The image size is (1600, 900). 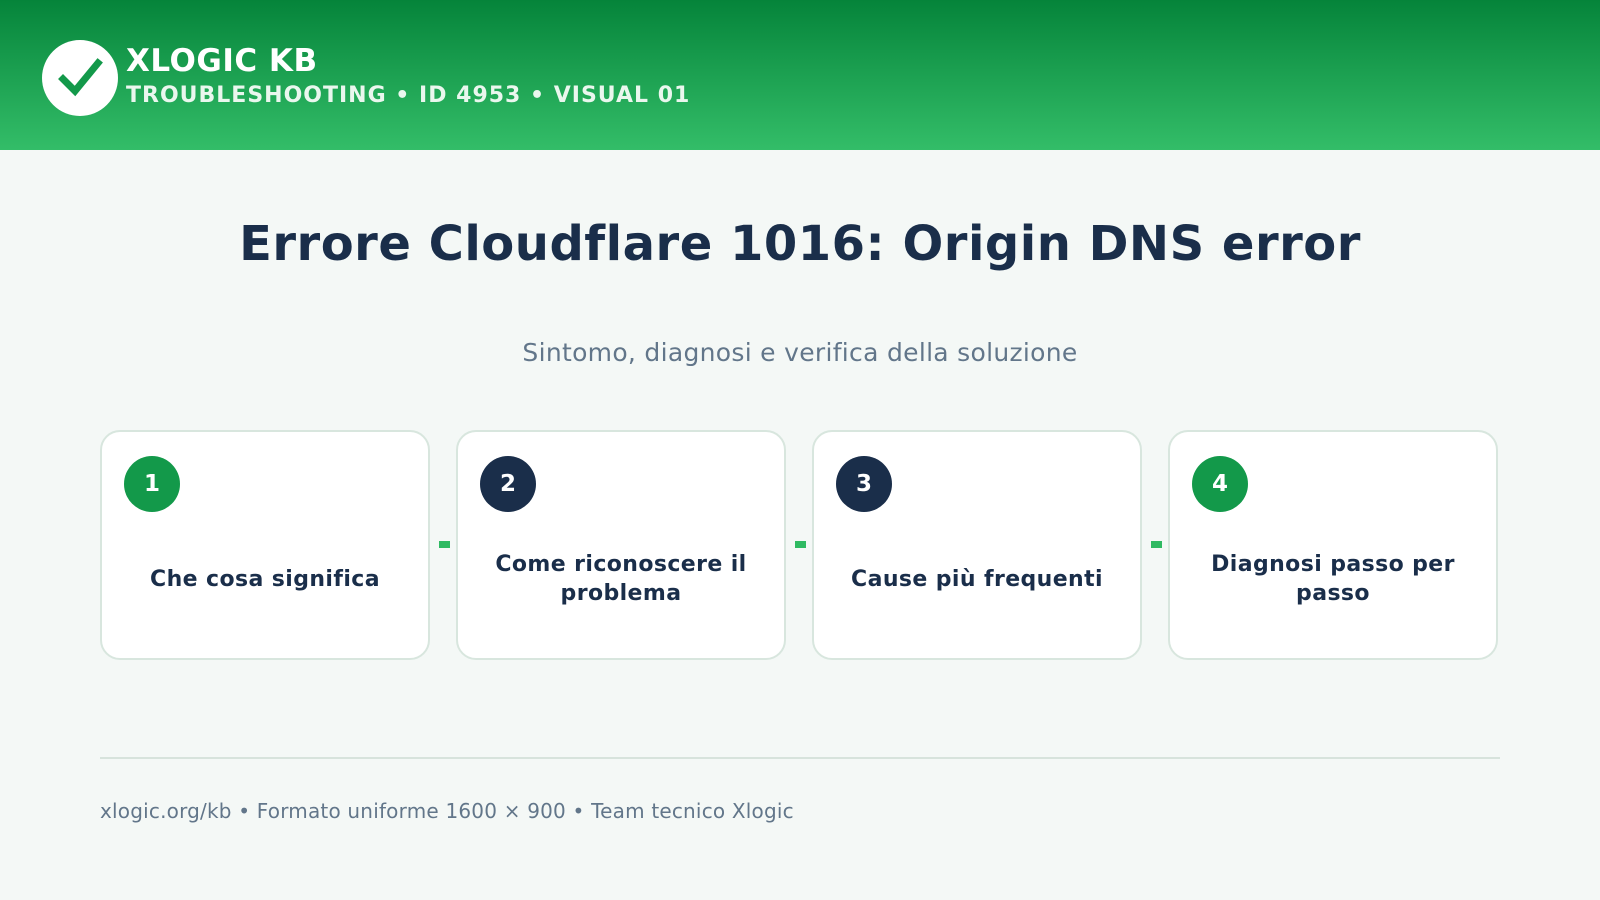 I want to click on step-label: Che cosa significa, so click(x=265, y=579).